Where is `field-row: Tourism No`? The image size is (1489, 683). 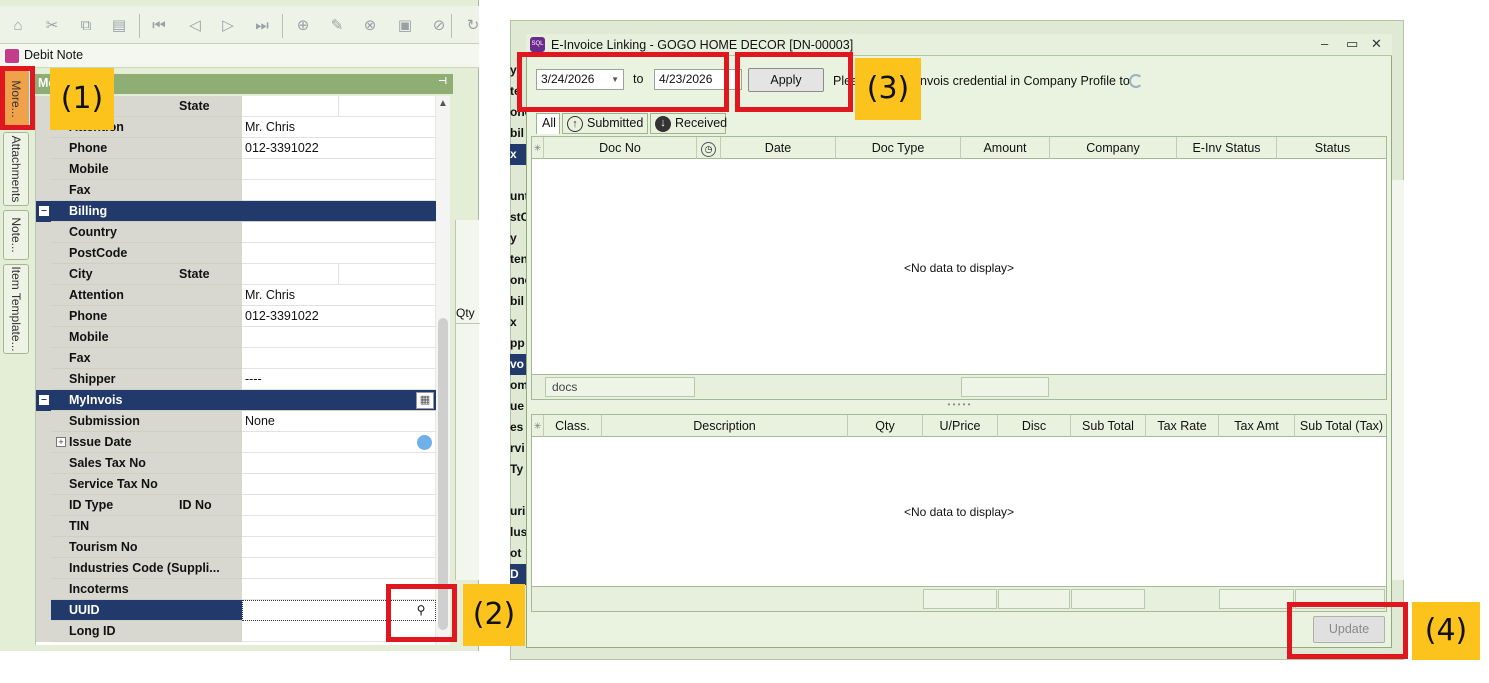 field-row: Tourism No is located at coordinates (236, 547).